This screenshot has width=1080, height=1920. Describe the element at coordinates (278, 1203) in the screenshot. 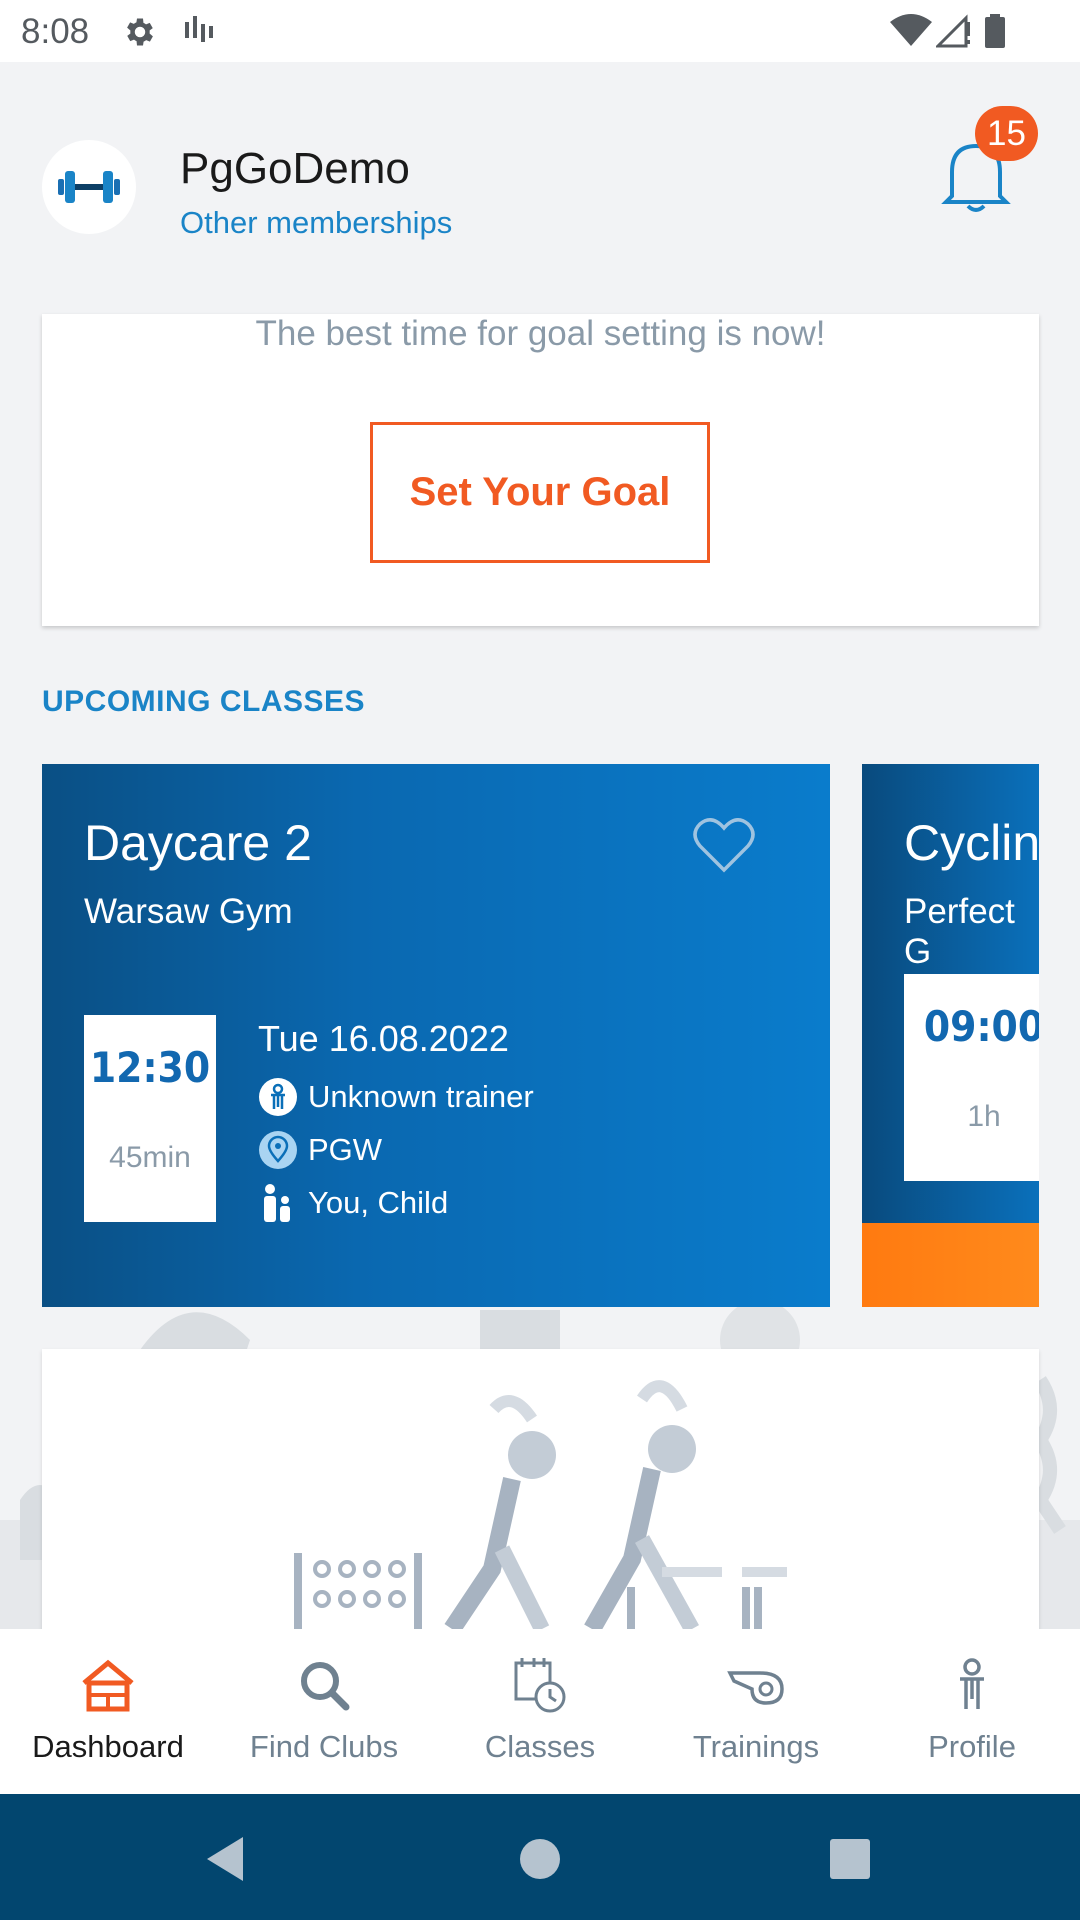

I see `family-icon` at that location.